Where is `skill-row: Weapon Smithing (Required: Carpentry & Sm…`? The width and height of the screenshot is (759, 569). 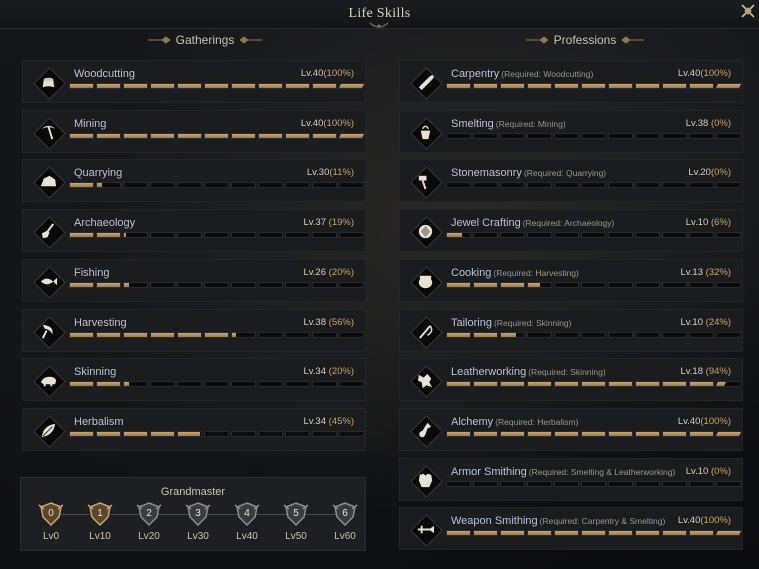
skill-row: Weapon Smithing (Required: Carpentry & Sm… is located at coordinates (571, 529).